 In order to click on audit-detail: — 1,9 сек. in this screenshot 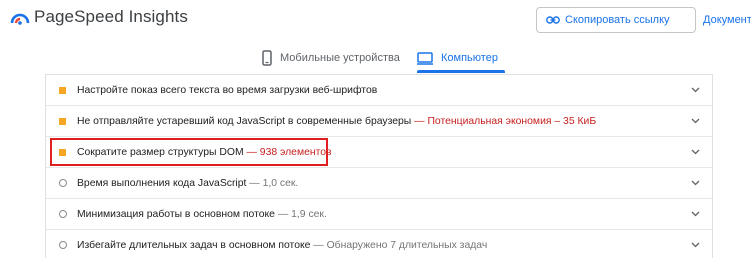, I will do `click(300, 214)`.